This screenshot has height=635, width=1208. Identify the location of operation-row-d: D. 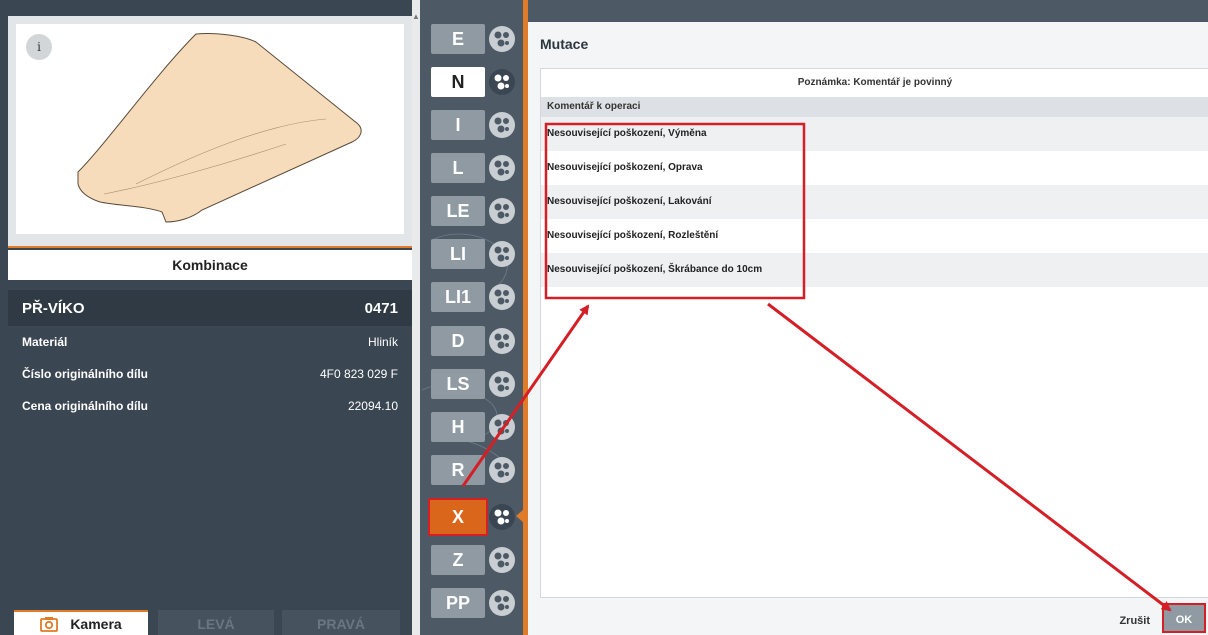
(475, 341).